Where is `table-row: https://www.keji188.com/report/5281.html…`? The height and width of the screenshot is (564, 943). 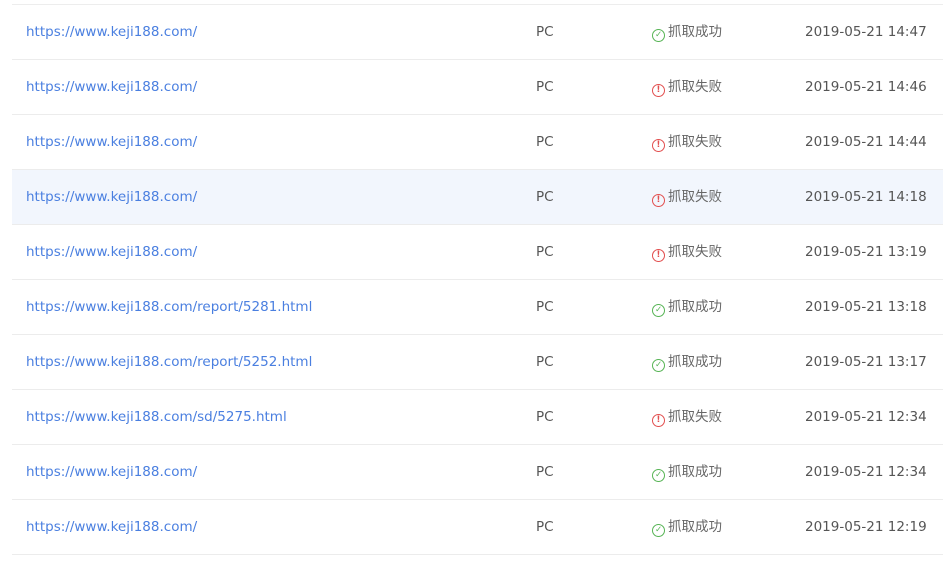 table-row: https://www.keji188.com/report/5281.html… is located at coordinates (477, 307).